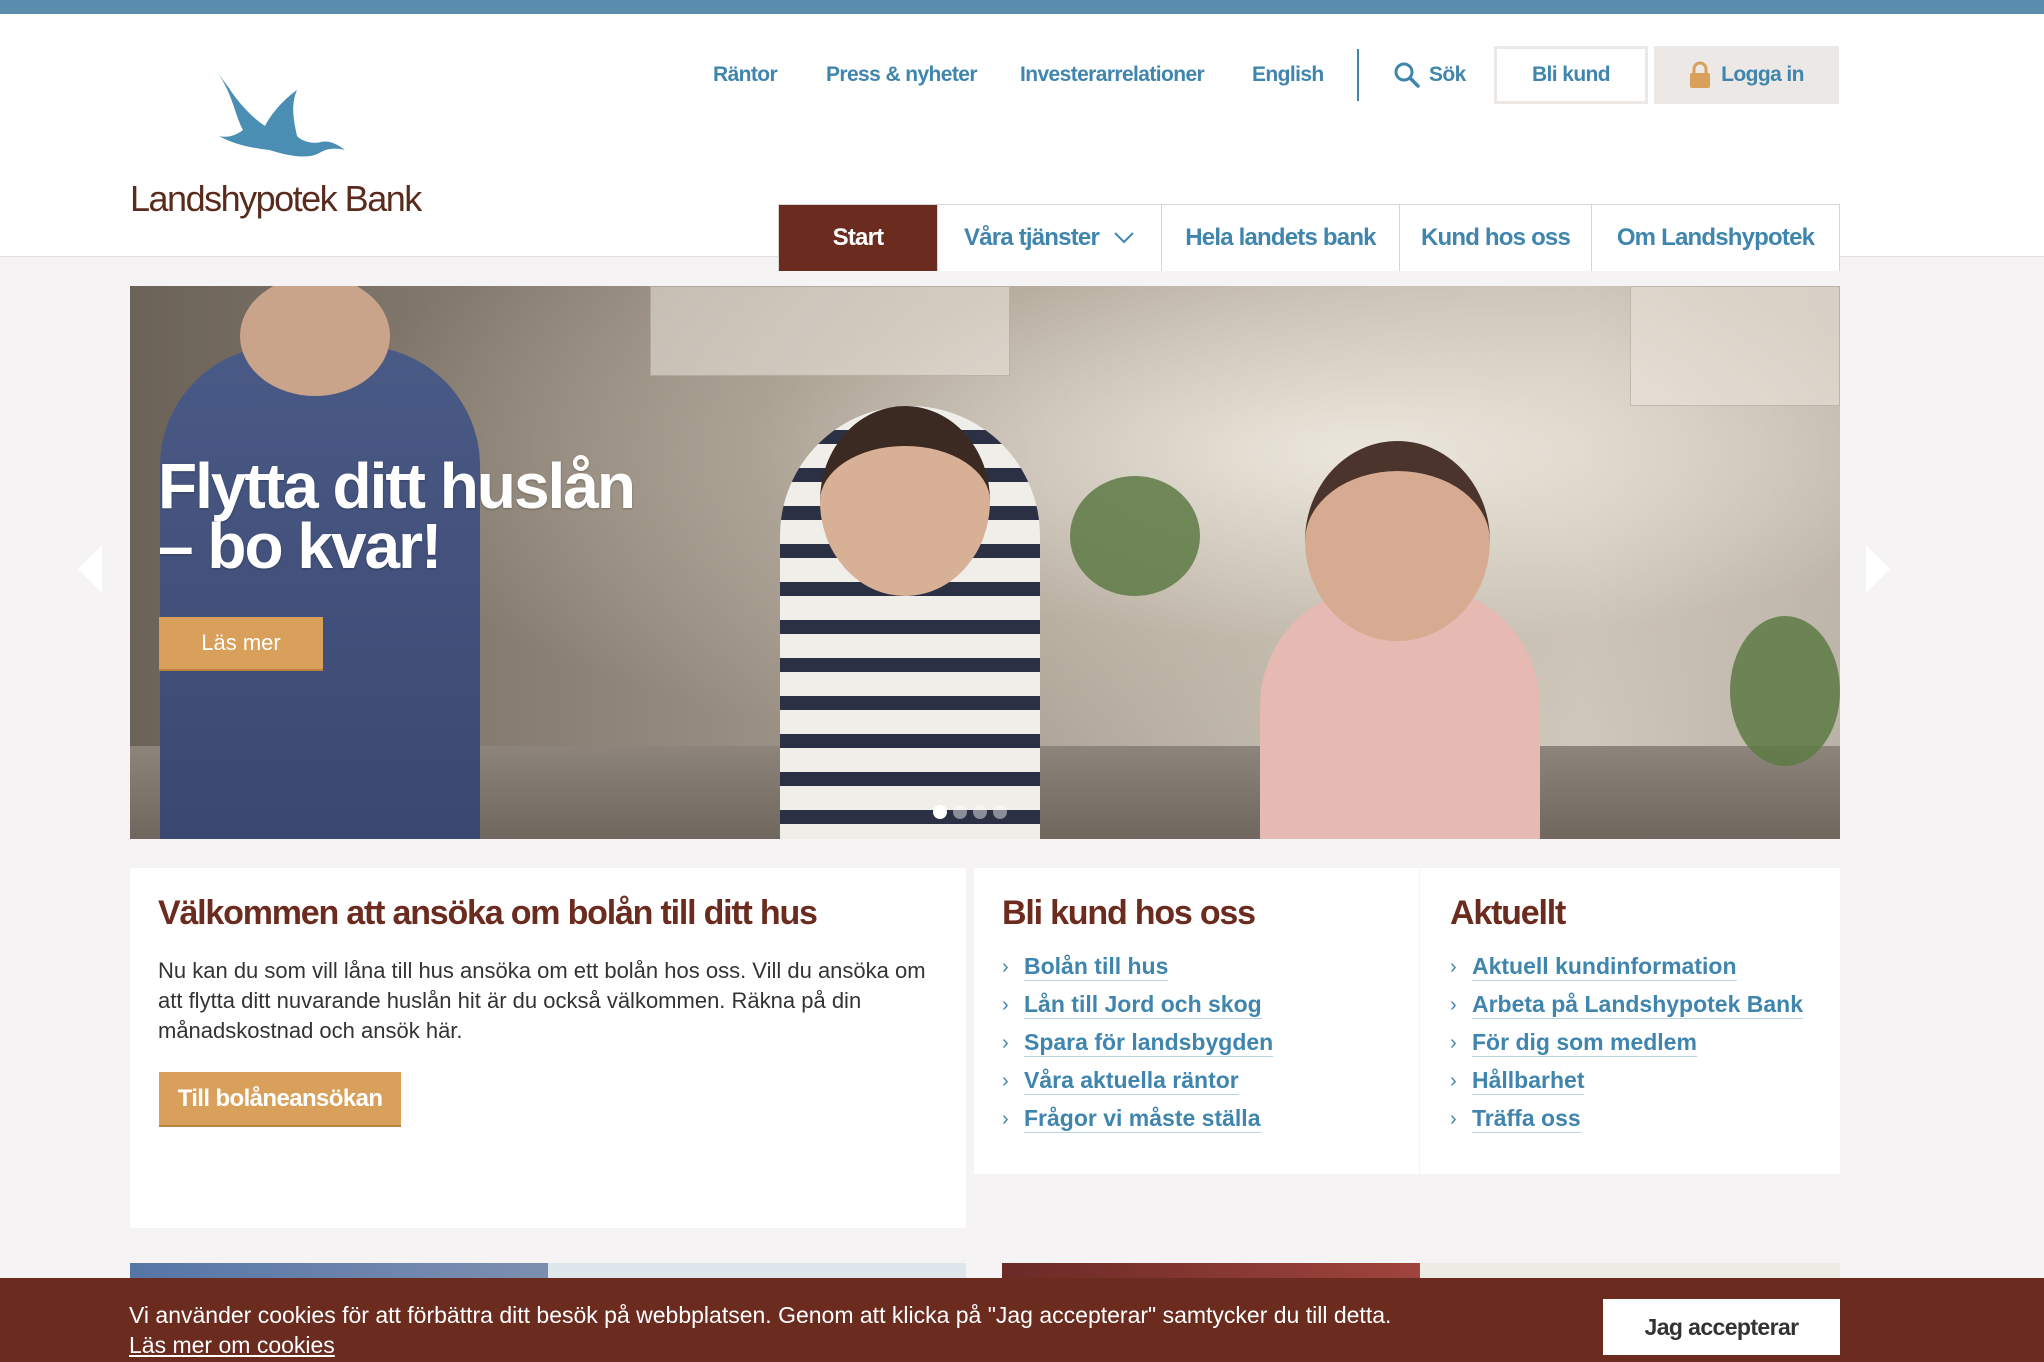  What do you see at coordinates (1638, 1005) in the screenshot?
I see `link: Arbeta på Landshypotek Bank` at bounding box center [1638, 1005].